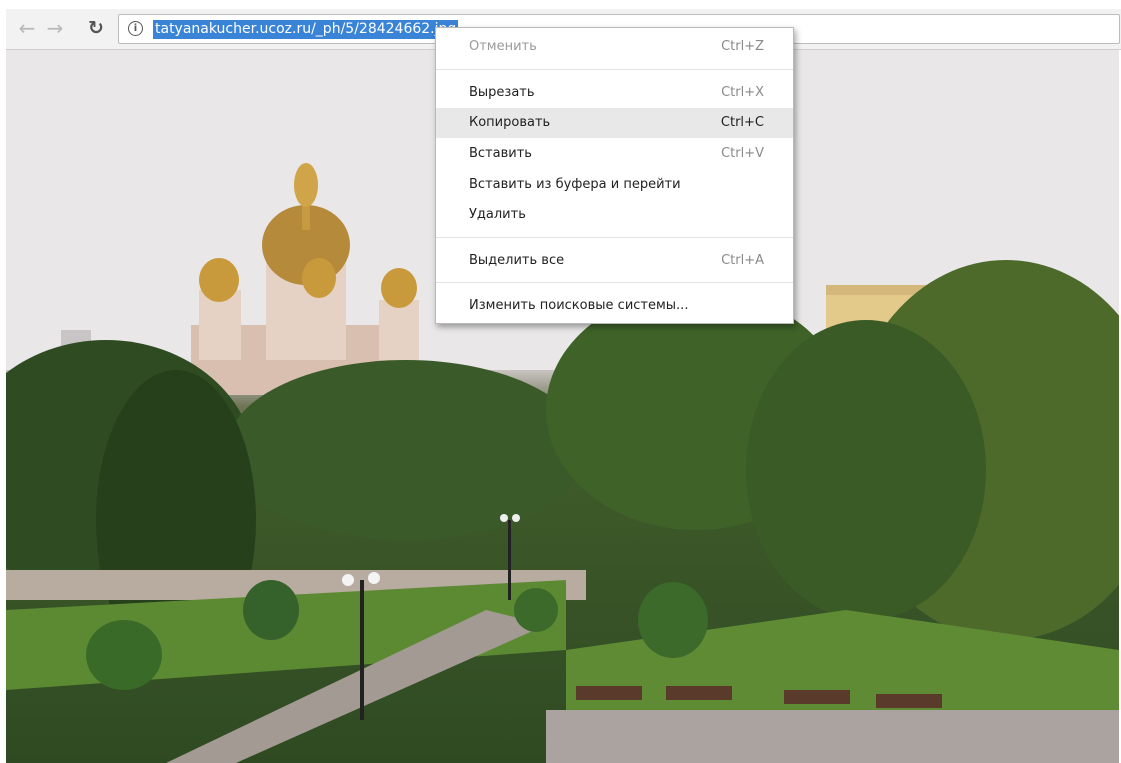  I want to click on info-icon: i, so click(135, 28).